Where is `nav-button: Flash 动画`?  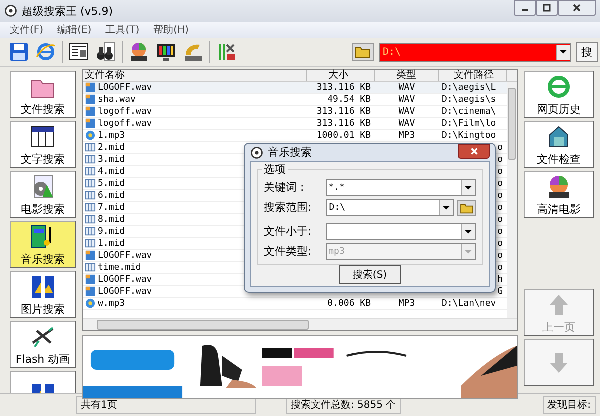 nav-button: Flash 动画 is located at coordinates (43, 344).